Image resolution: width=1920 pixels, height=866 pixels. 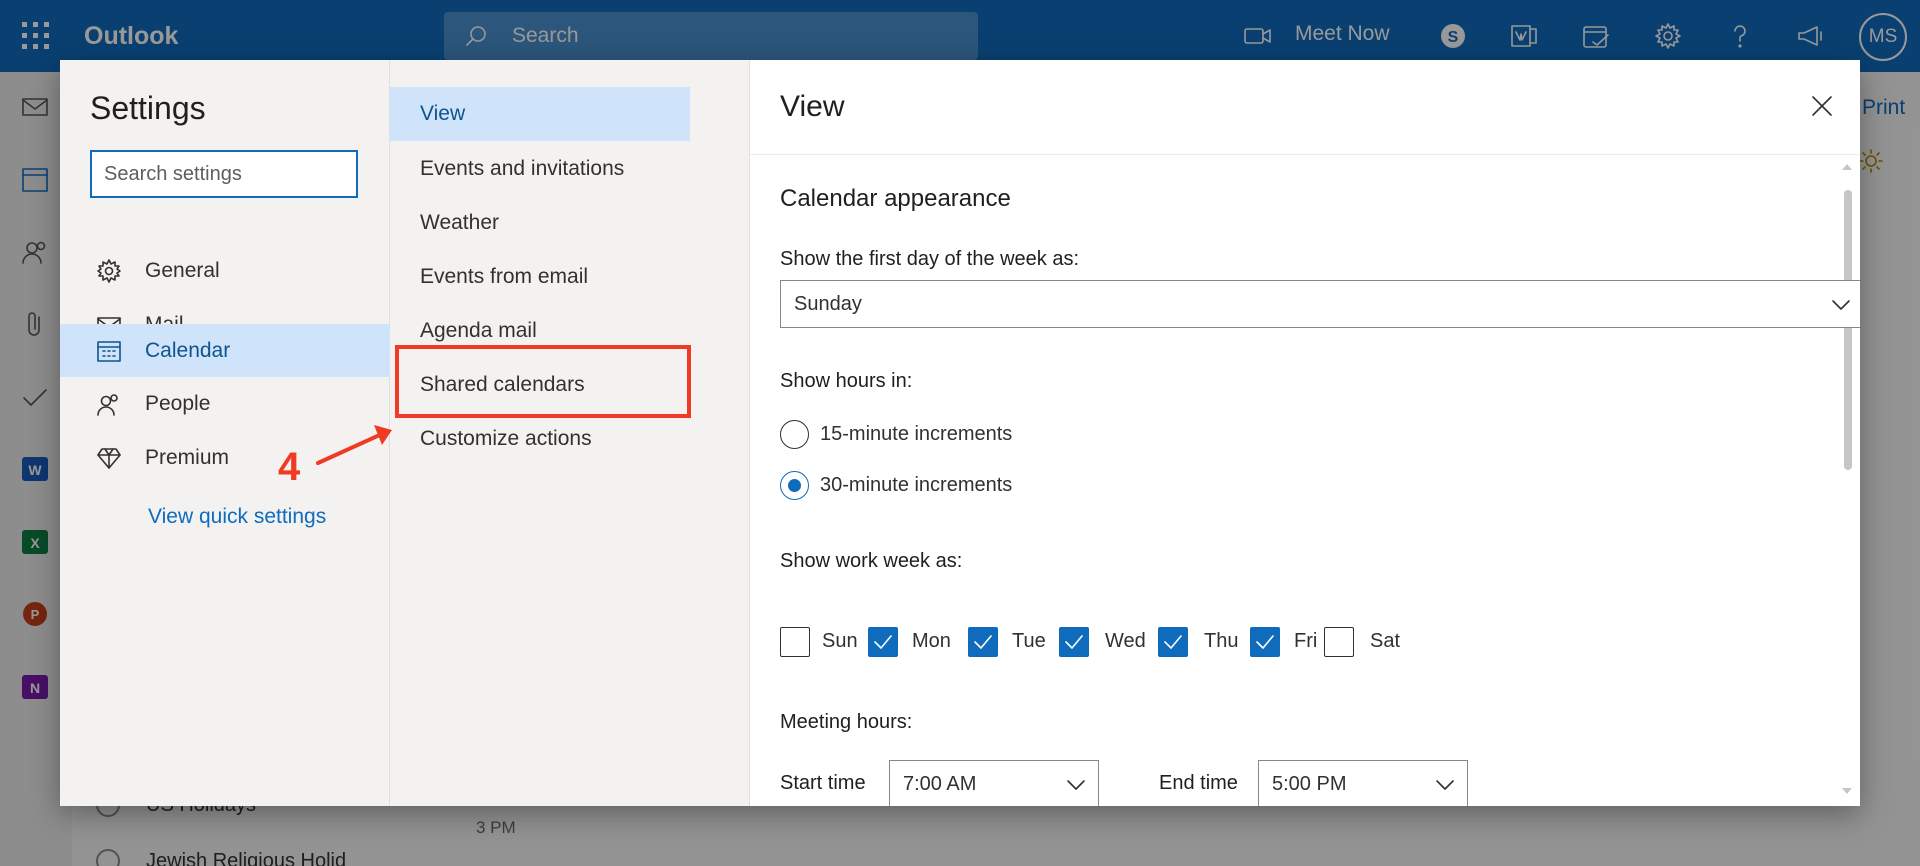 I want to click on close-icon, so click(x=1822, y=106).